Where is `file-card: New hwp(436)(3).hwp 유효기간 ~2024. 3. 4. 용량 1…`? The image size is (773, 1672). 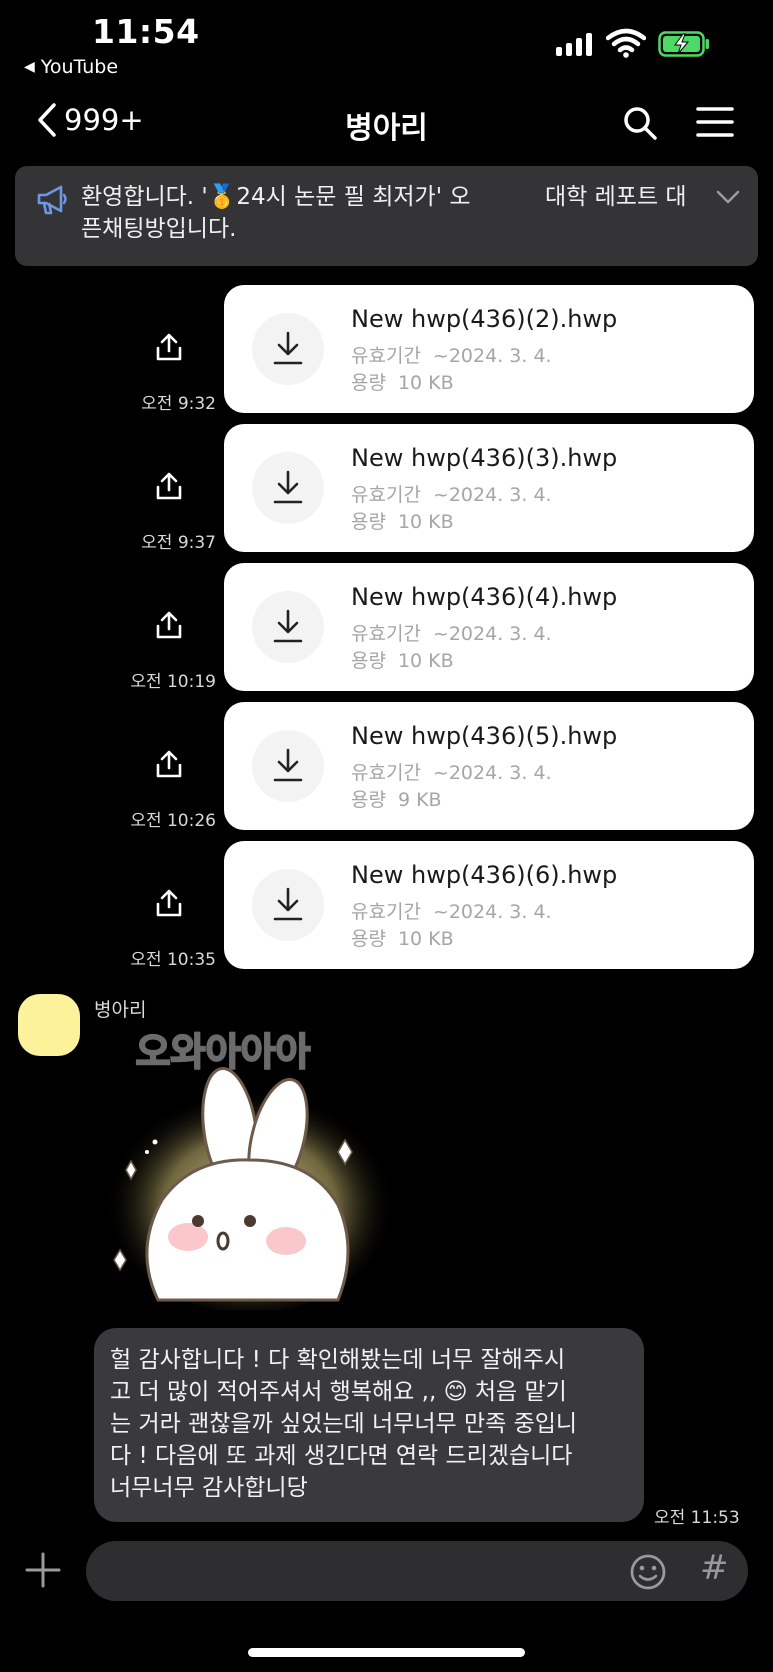
file-card: New hwp(436)(3).hwp 유효기간 ~2024. 3. 4. 용량 1… is located at coordinates (489, 488).